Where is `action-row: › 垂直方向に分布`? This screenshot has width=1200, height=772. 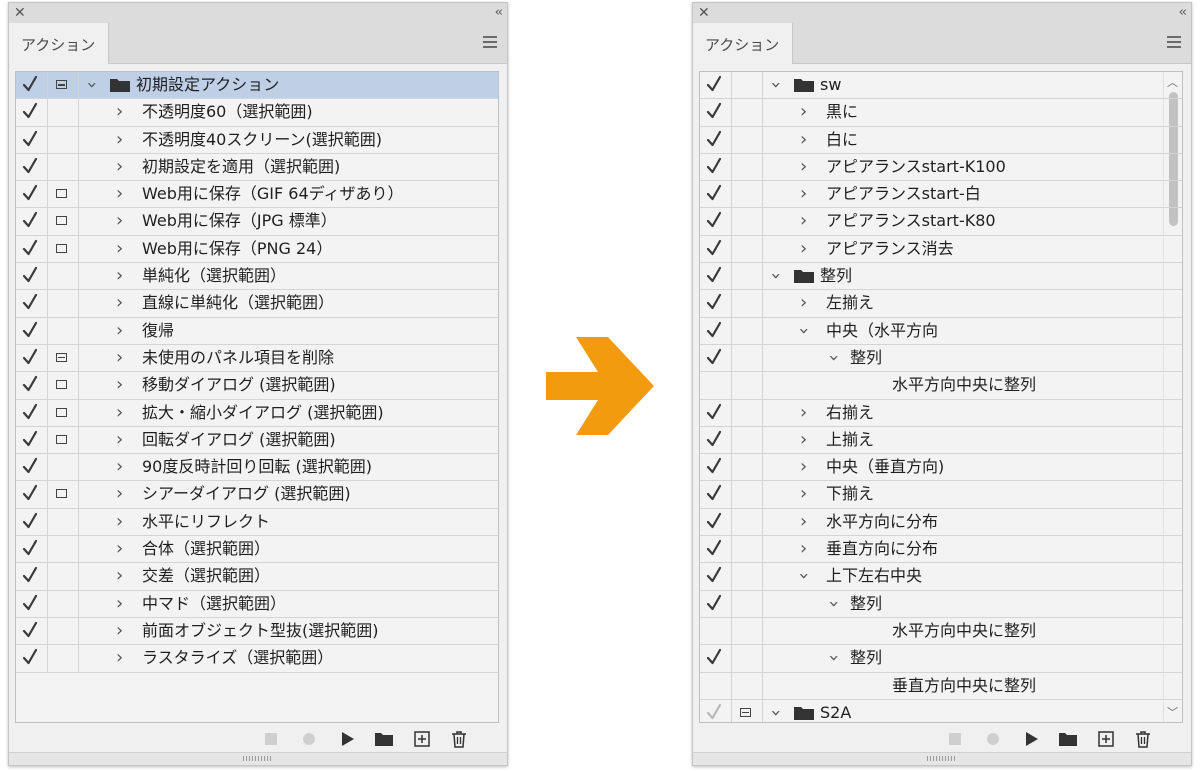
action-row: › 垂直方向に分布 is located at coordinates (941, 550).